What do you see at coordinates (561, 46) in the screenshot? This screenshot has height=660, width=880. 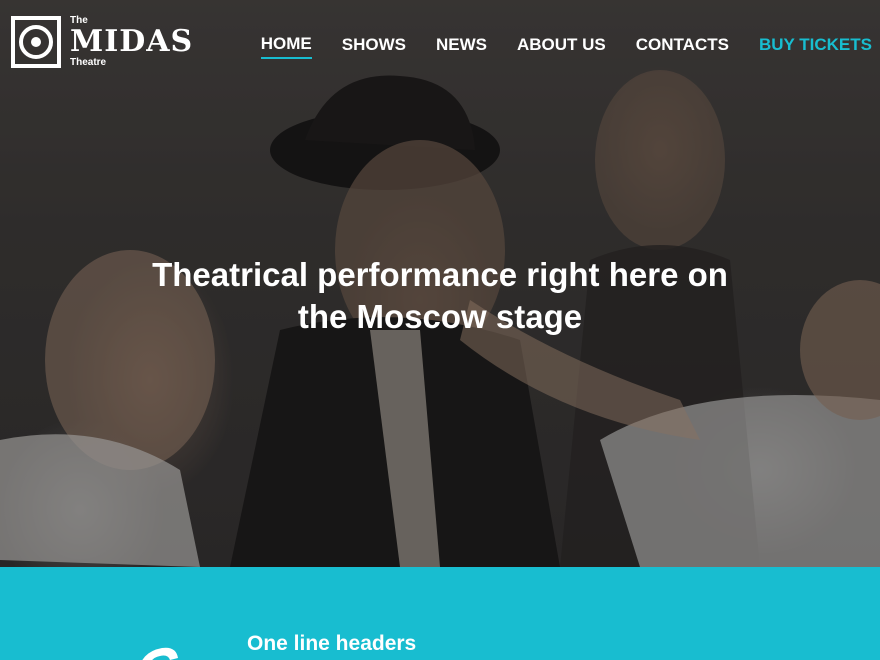 I see `nav-about-us: ABOUT US` at bounding box center [561, 46].